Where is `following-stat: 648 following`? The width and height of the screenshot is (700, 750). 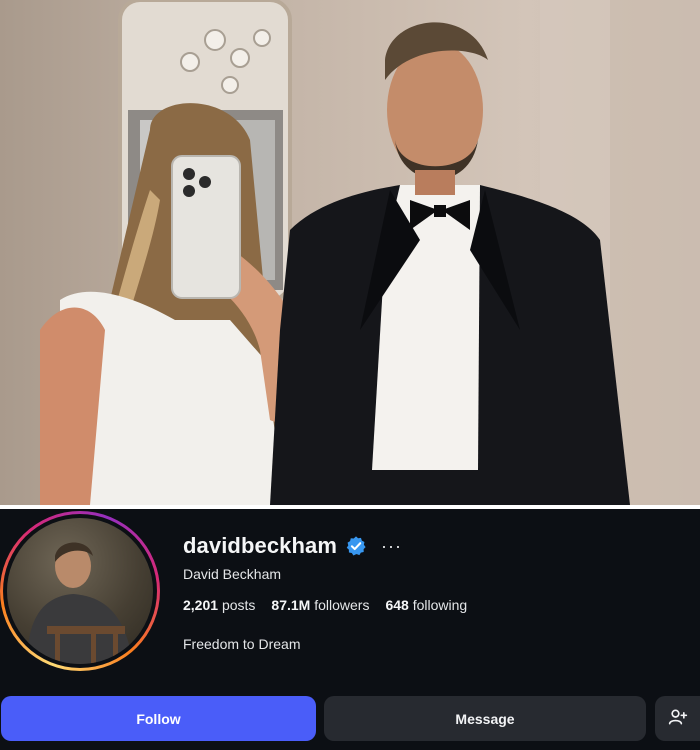 following-stat: 648 following is located at coordinates (426, 605).